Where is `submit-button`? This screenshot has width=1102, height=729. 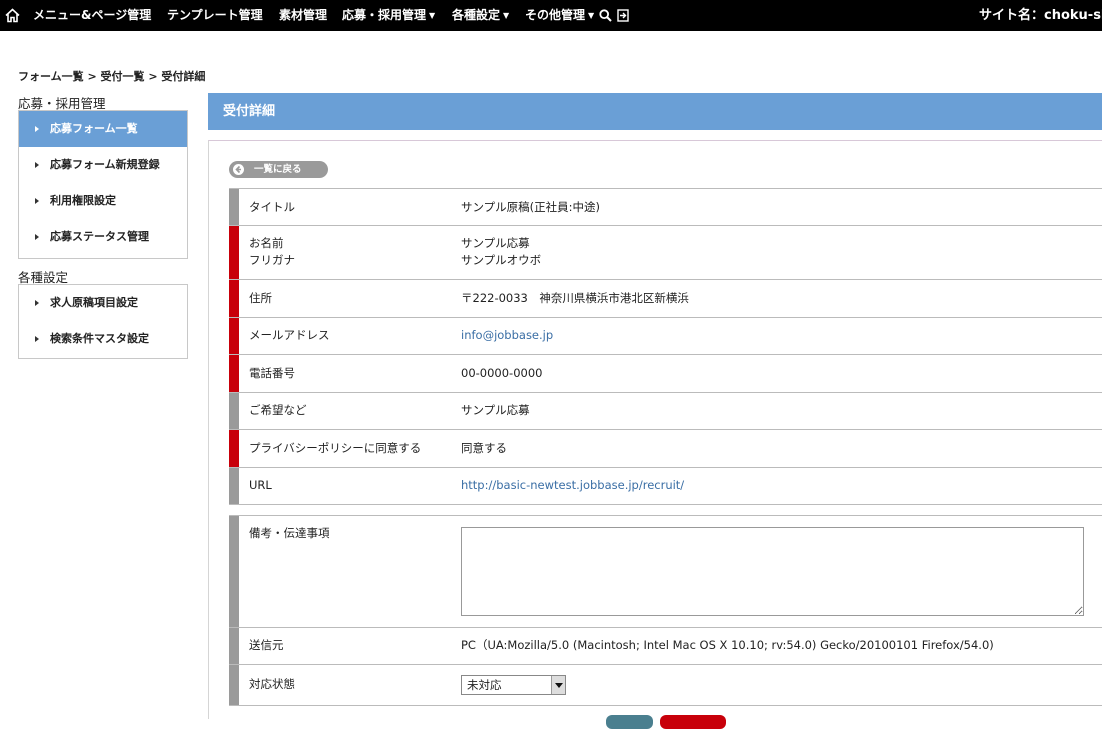 submit-button is located at coordinates (629, 722).